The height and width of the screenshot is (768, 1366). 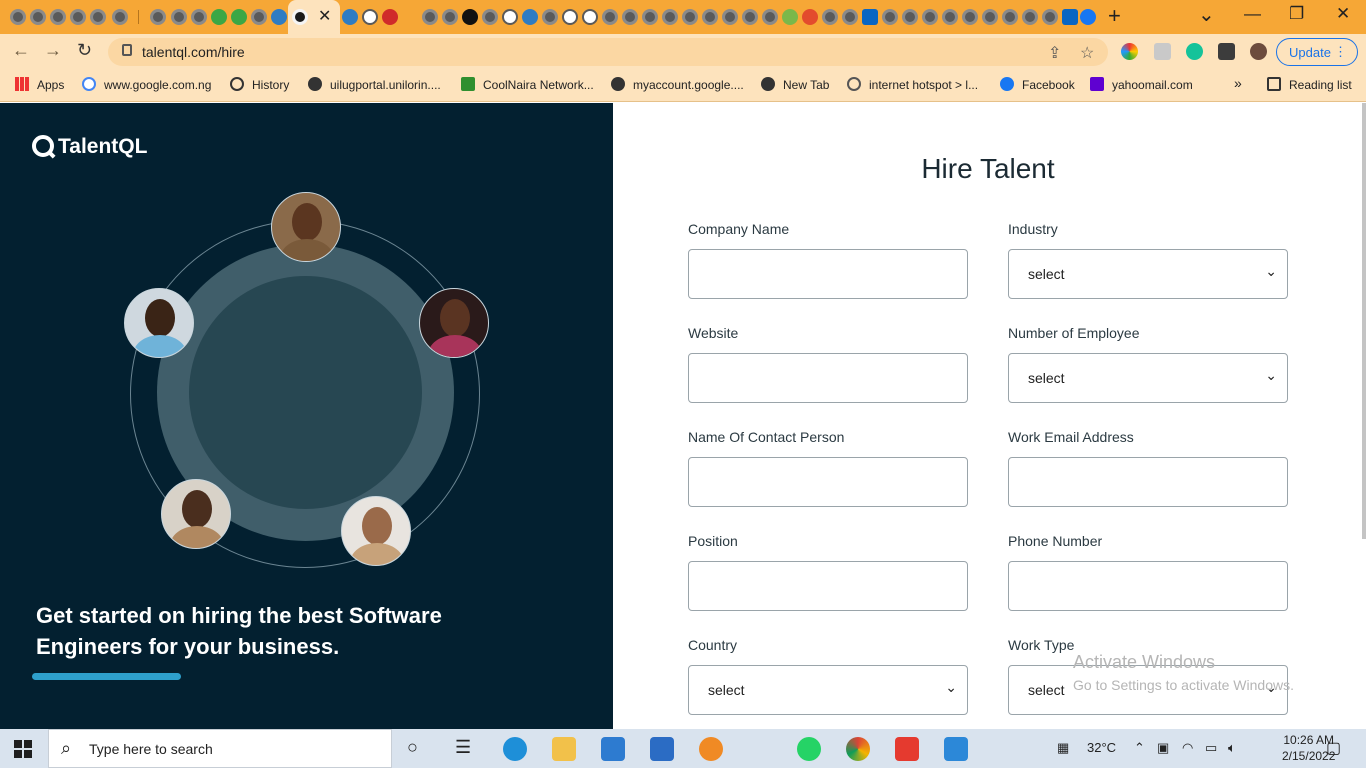 I want to click on extension-shield-icon, so click(x=1162, y=51).